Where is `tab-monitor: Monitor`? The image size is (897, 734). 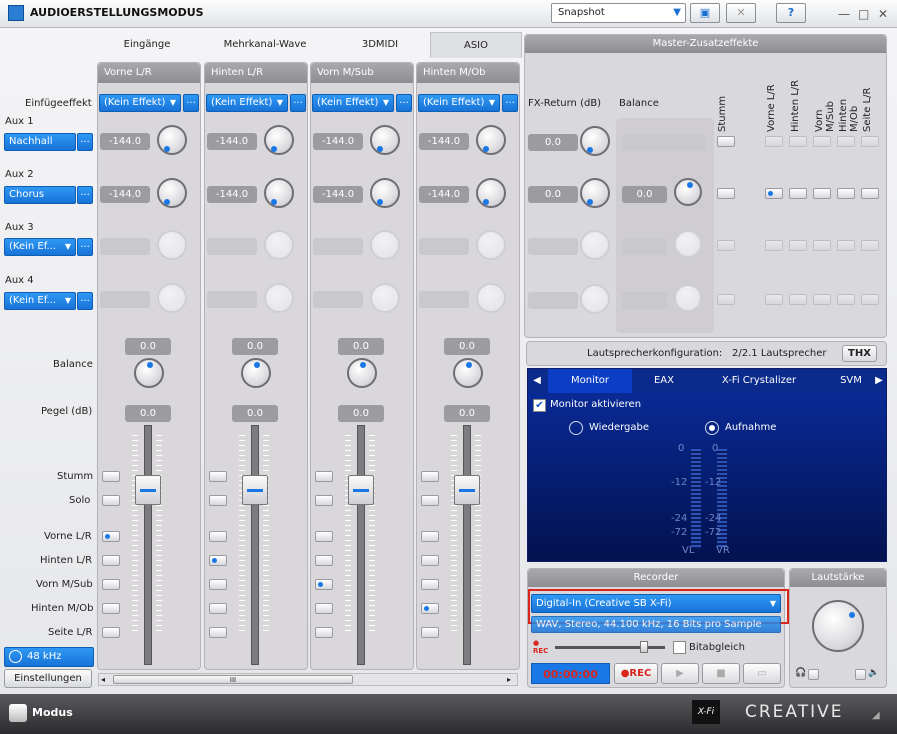 tab-monitor: Monitor is located at coordinates (590, 381).